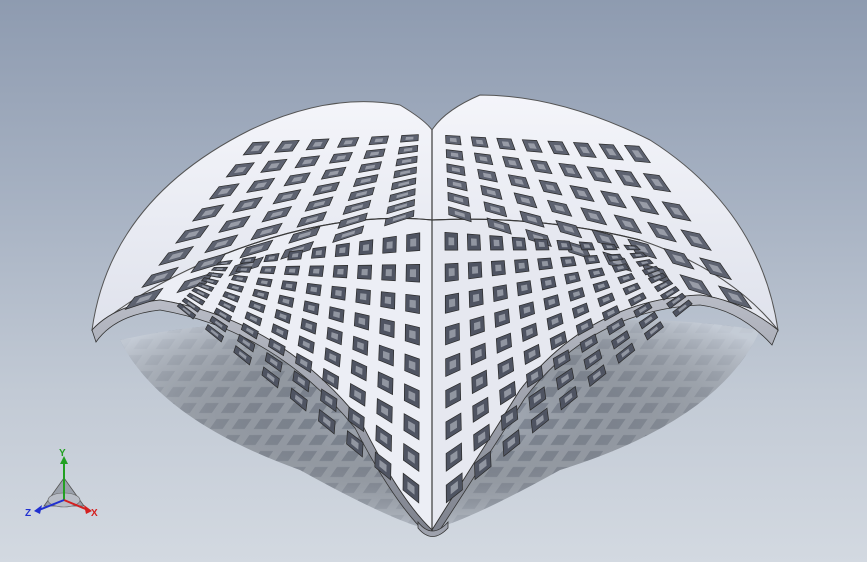 Image resolution: width=867 pixels, height=562 pixels. I want to click on triad-z-label: Z, so click(28, 513).